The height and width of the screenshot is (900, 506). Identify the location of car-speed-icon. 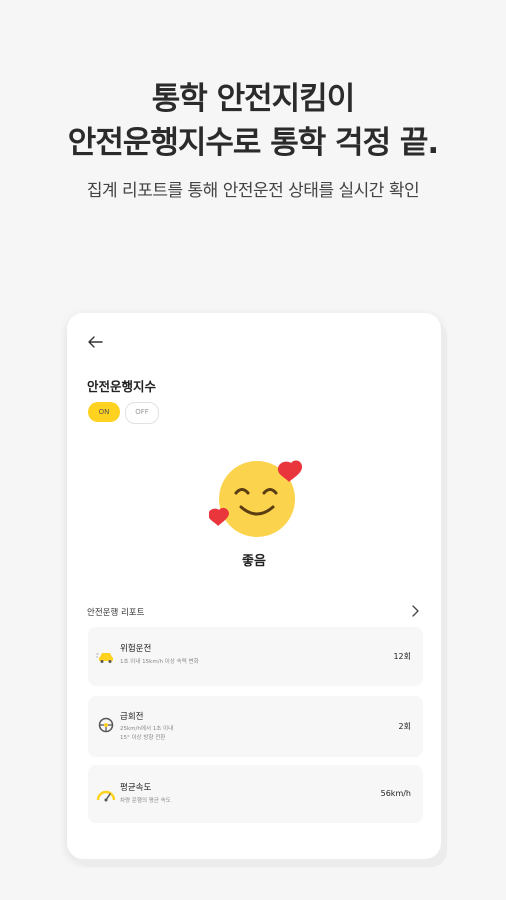
(104, 658).